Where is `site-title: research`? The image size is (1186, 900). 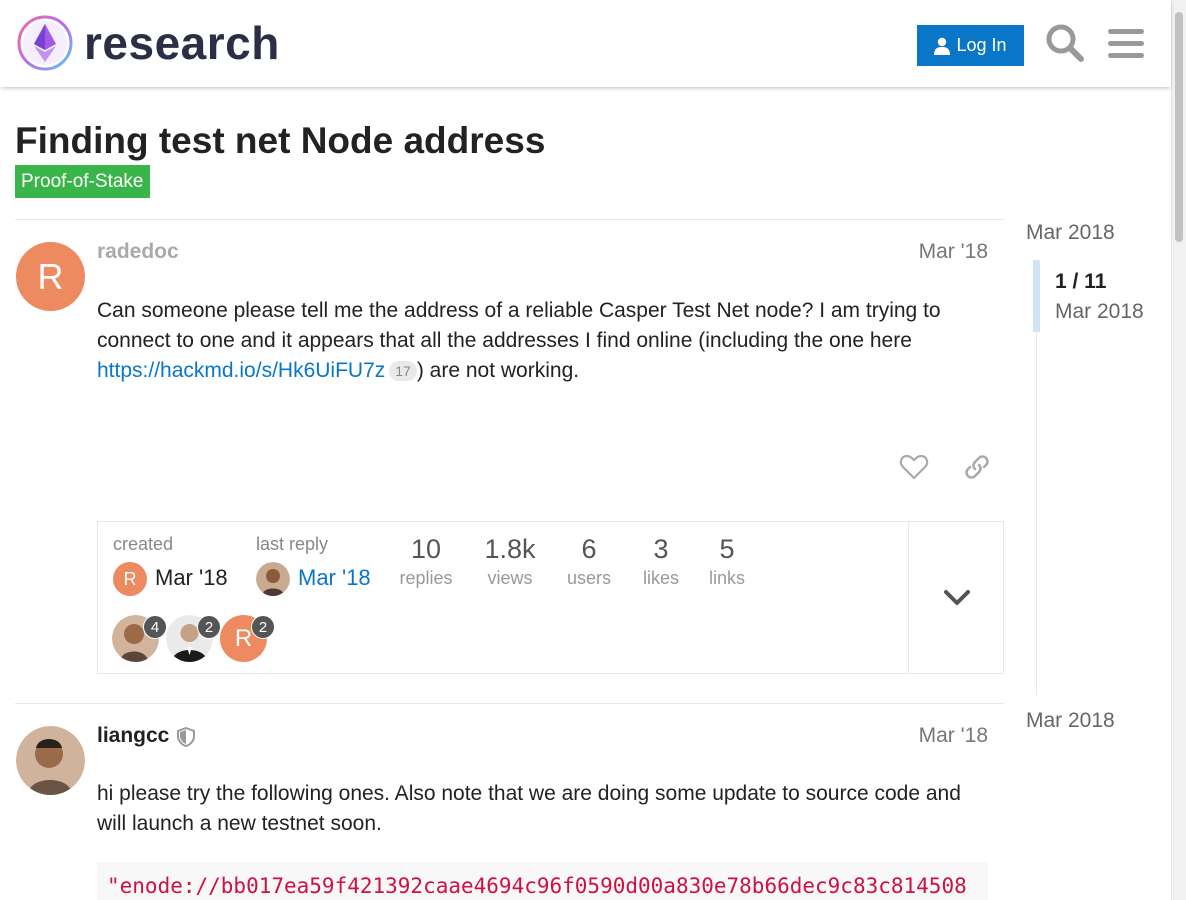 site-title: research is located at coordinates (182, 43).